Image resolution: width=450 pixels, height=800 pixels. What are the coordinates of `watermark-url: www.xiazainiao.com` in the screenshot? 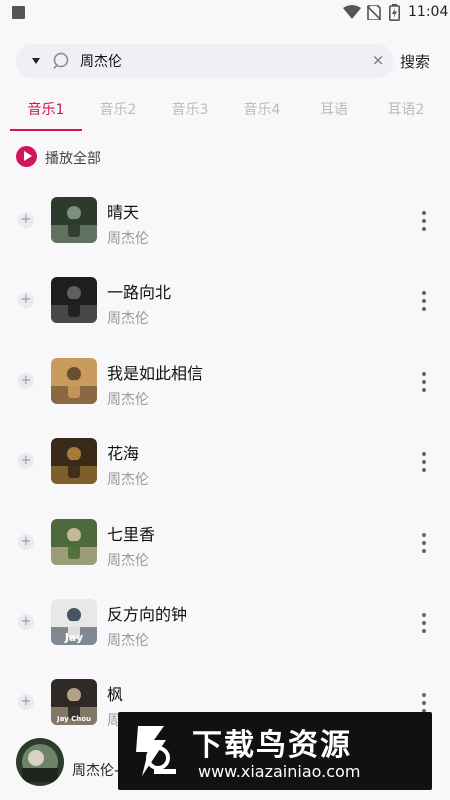 It's located at (279, 771).